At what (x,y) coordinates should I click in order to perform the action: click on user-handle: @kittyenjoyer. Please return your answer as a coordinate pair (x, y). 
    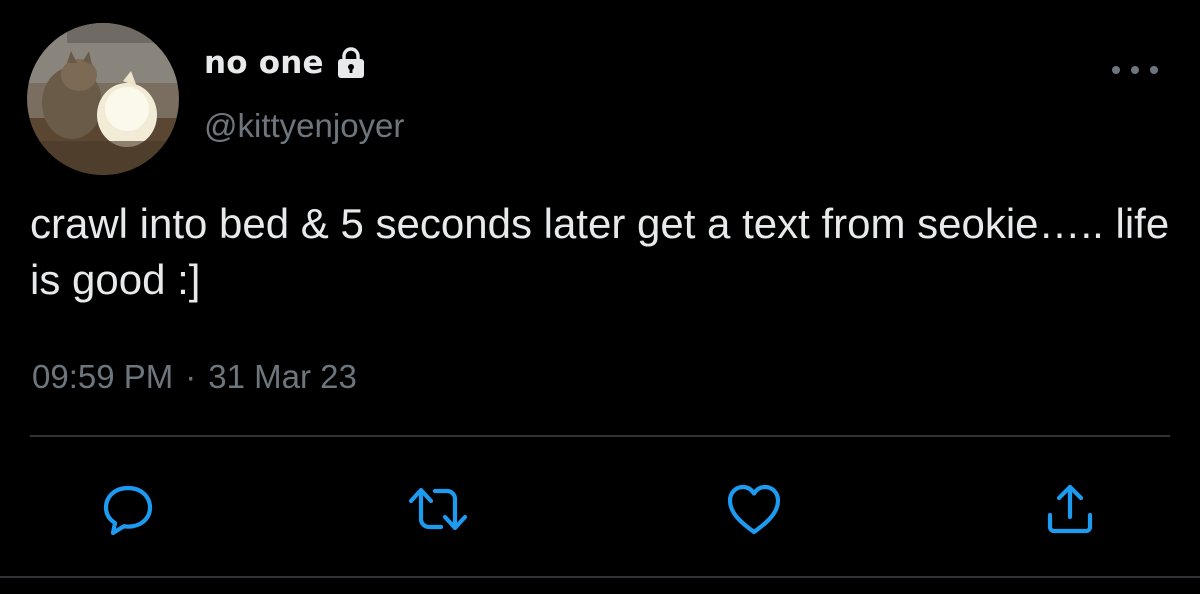
    Looking at the image, I should click on (304, 126).